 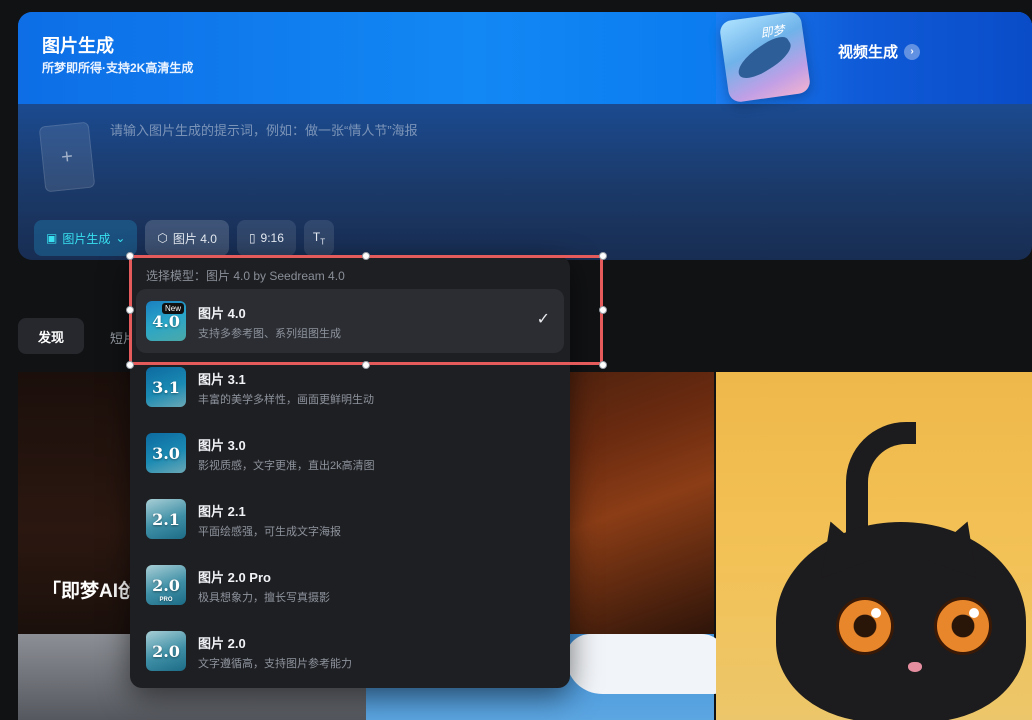 I want to click on model-name: 图片 3.1, so click(x=222, y=379).